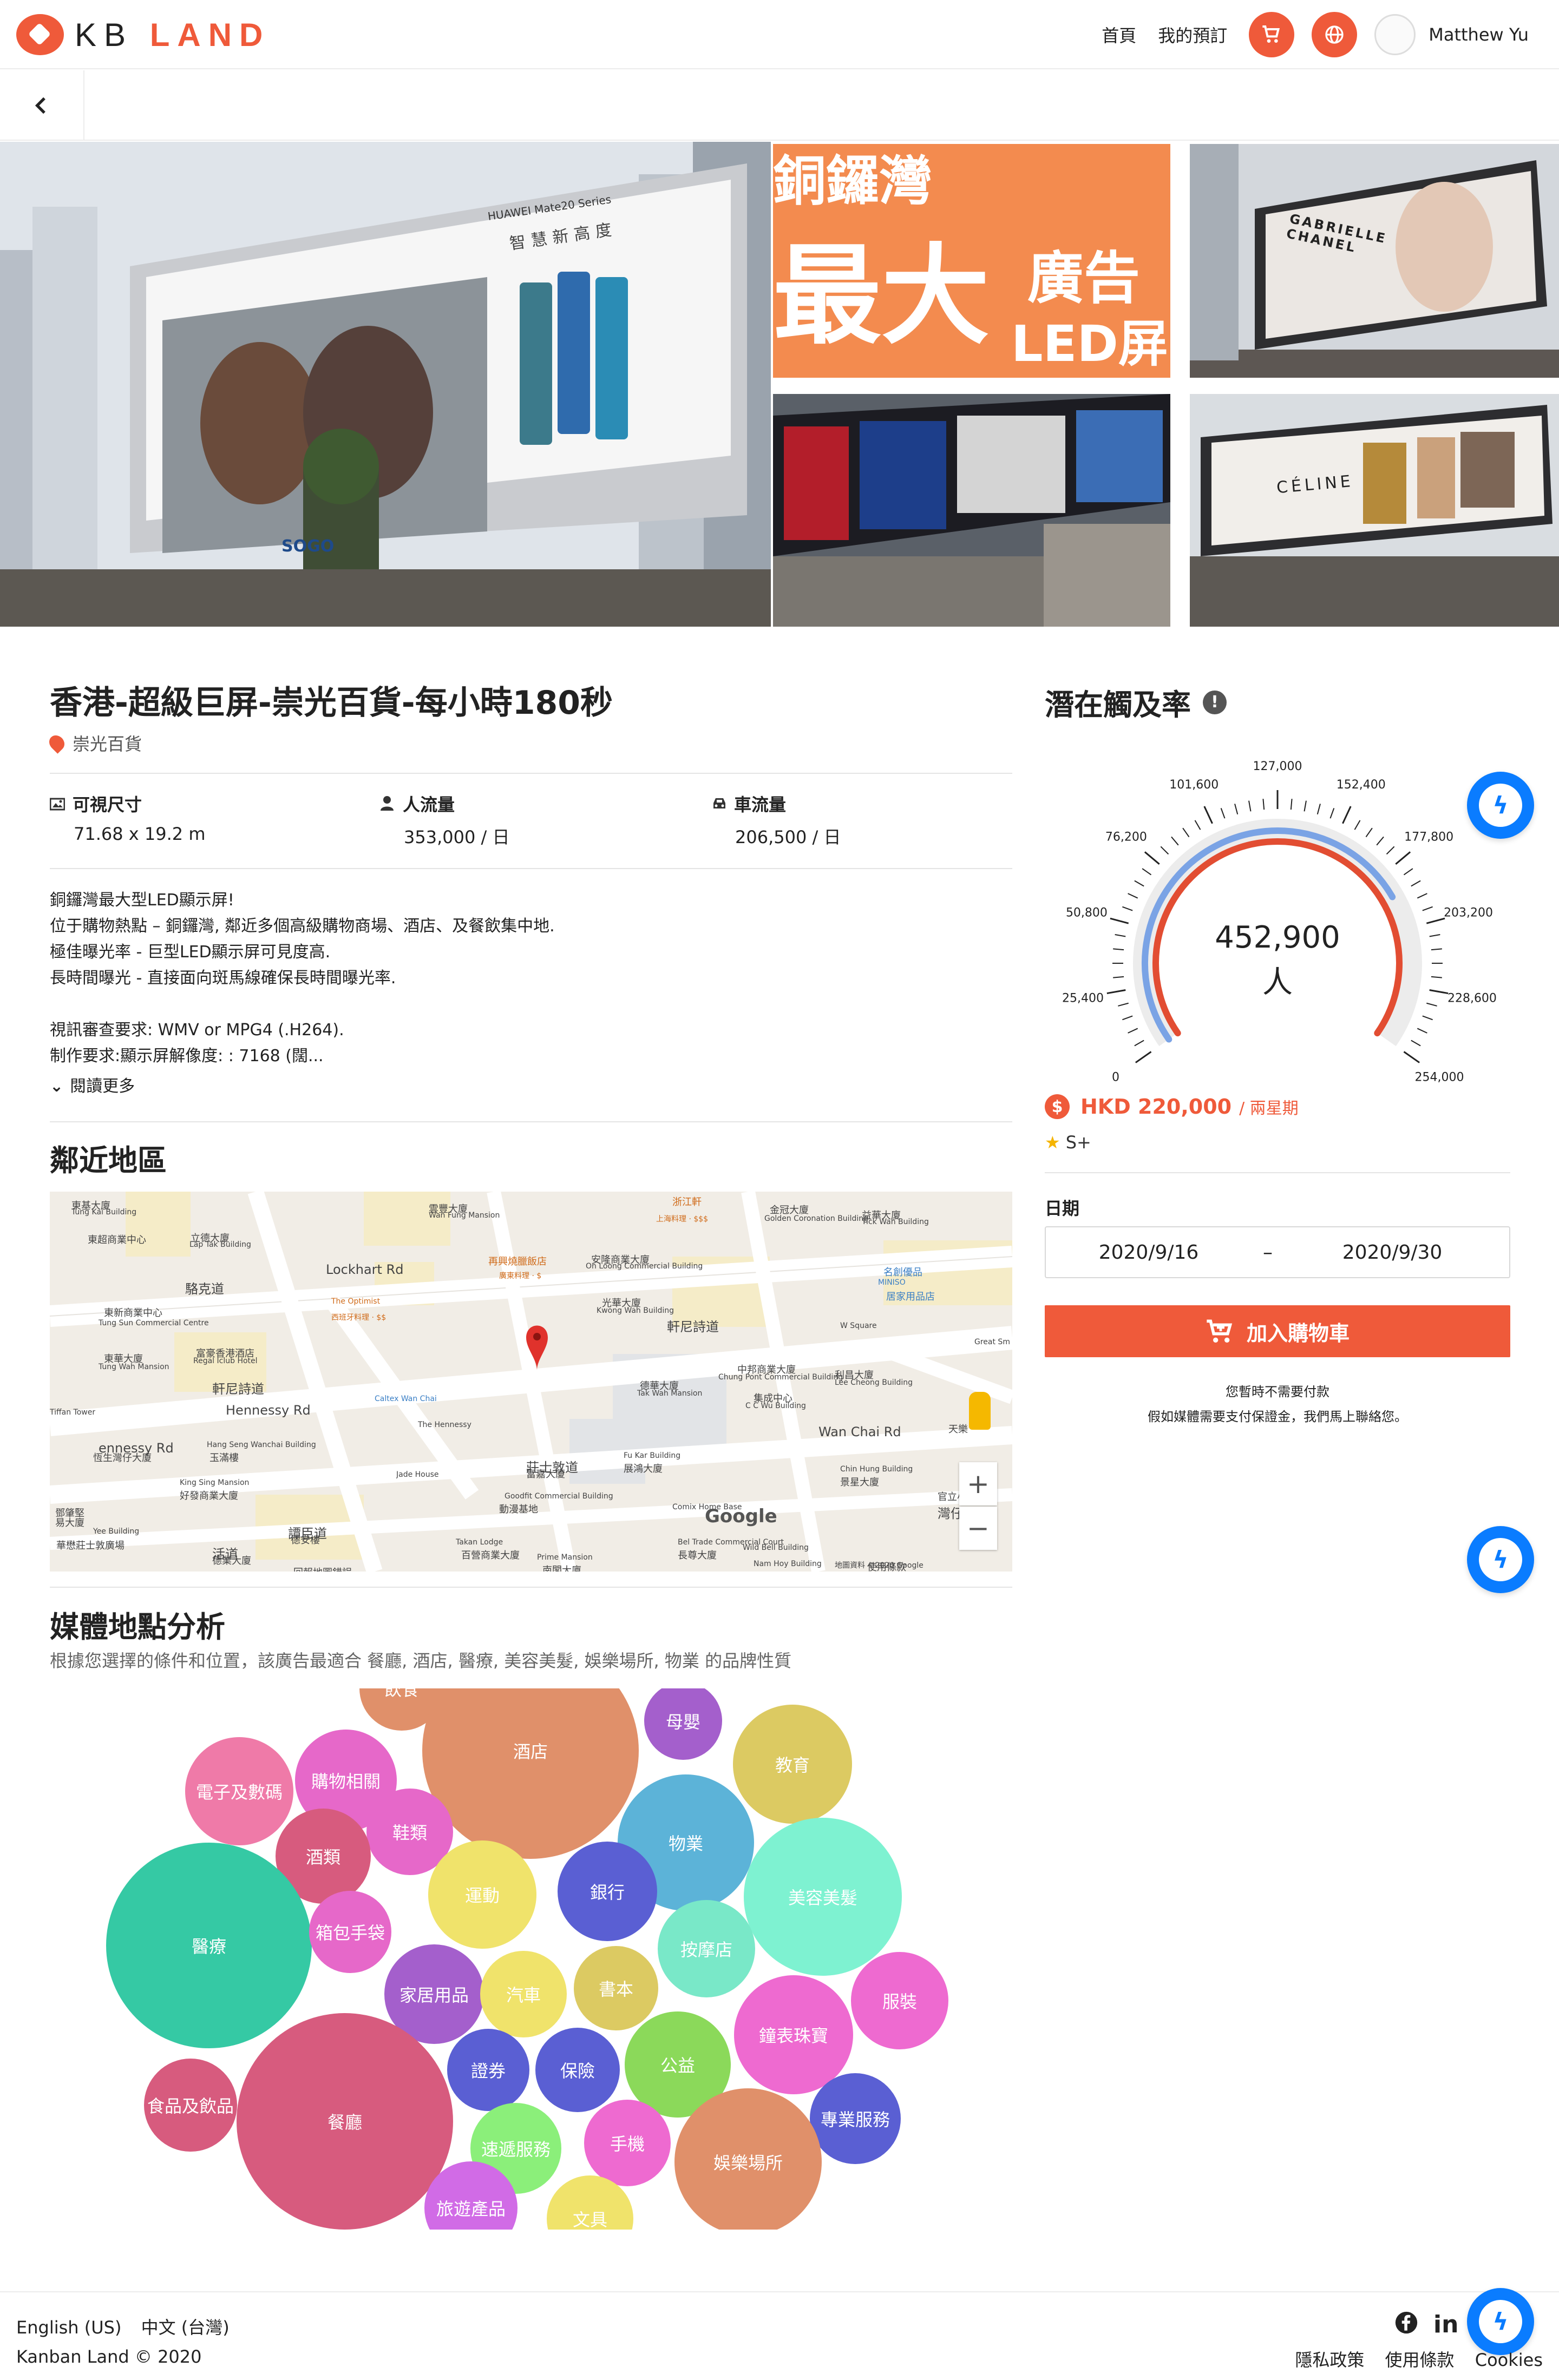  What do you see at coordinates (978, 1484) in the screenshot?
I see `map-zoom-in-button: +` at bounding box center [978, 1484].